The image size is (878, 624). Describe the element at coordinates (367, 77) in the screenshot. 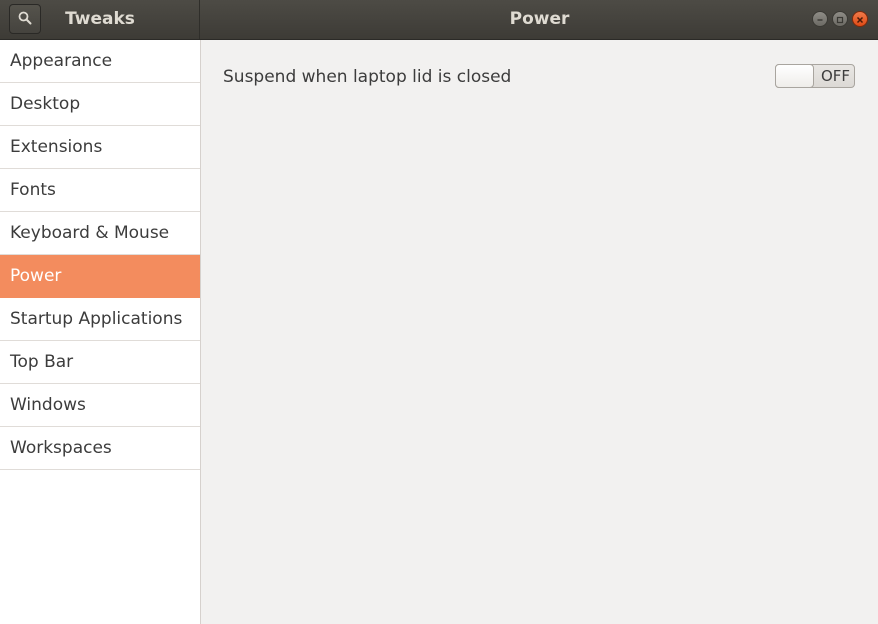

I see `setting-label-suspend-lid: Suspend when laptop lid is closed` at that location.